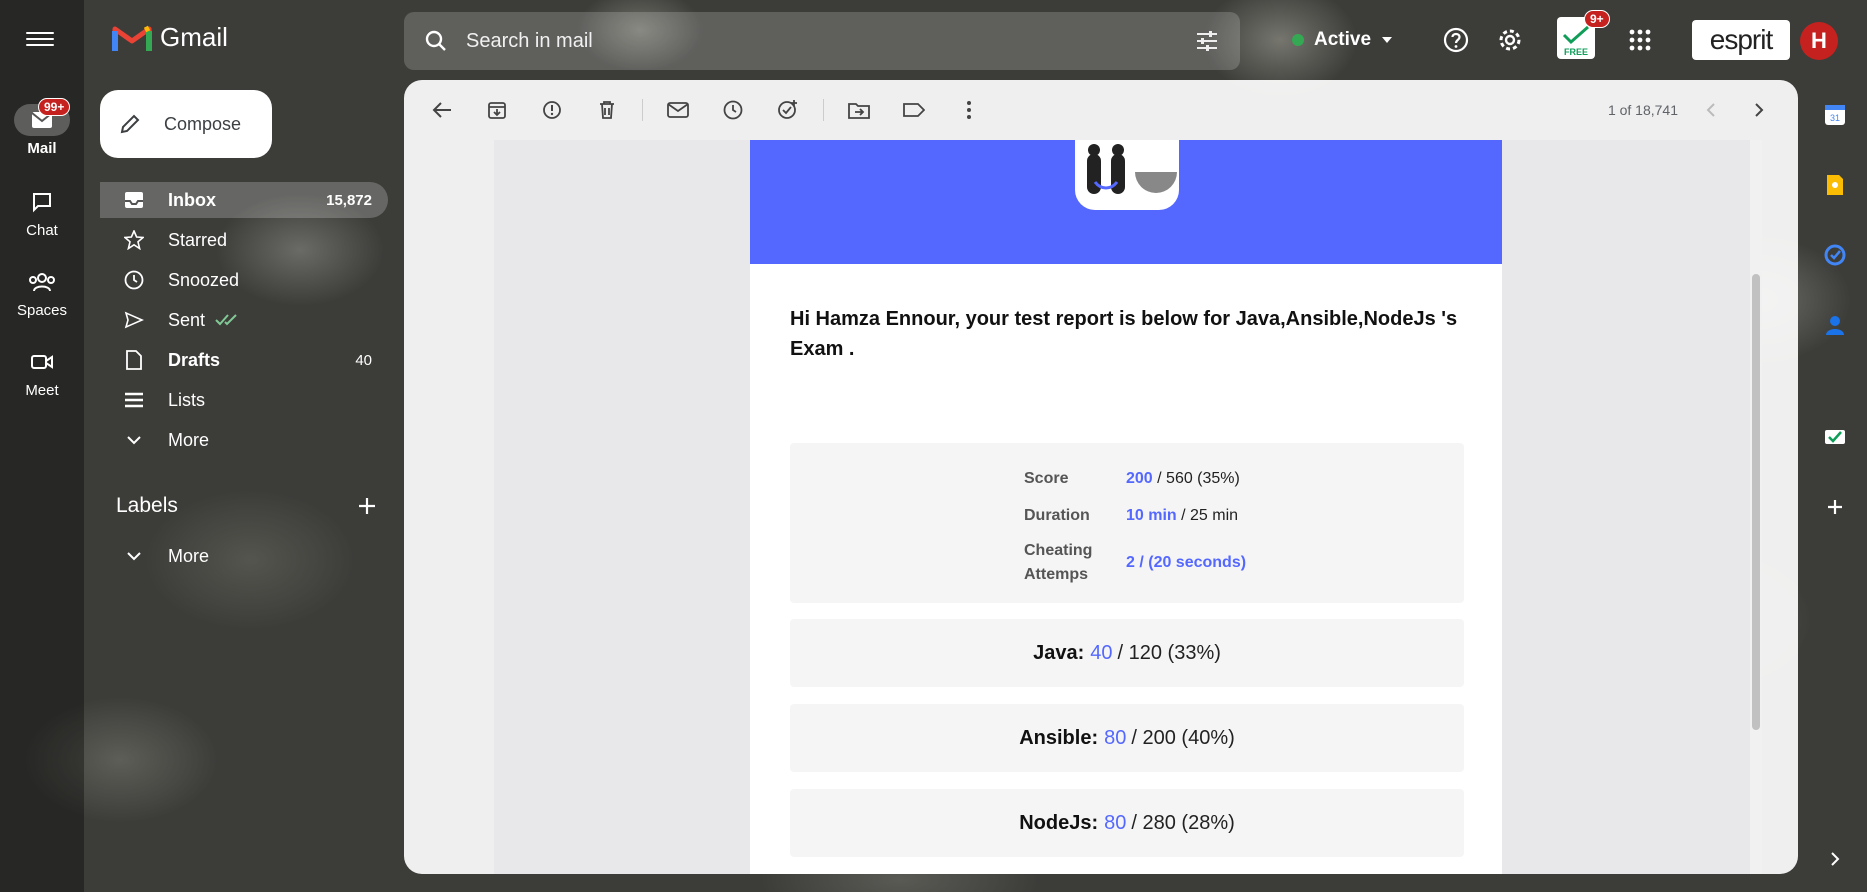  I want to click on organization-logo: esprit, so click(1741, 40).